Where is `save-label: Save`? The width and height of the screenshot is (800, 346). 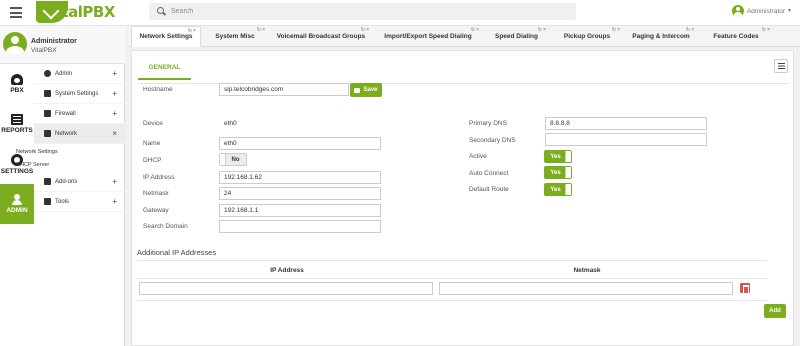
save-label: Save is located at coordinates (370, 90).